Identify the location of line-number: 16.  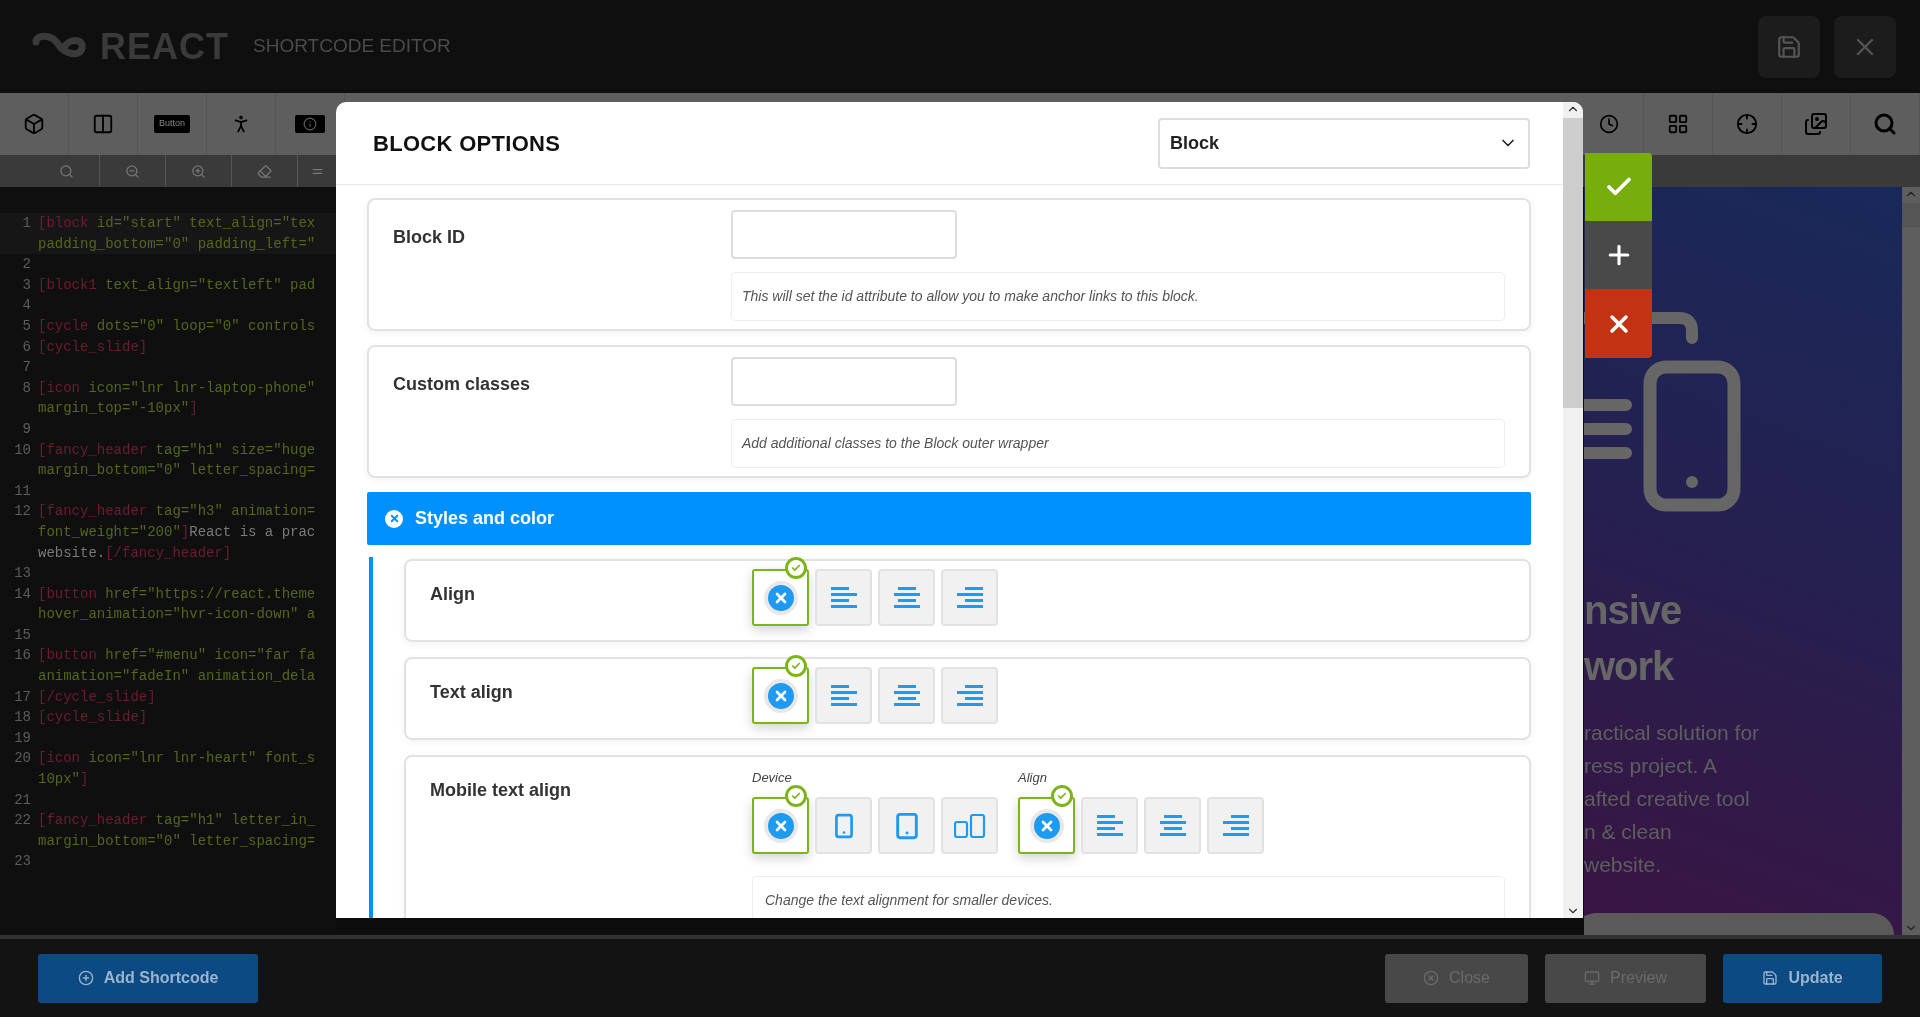
(22, 655).